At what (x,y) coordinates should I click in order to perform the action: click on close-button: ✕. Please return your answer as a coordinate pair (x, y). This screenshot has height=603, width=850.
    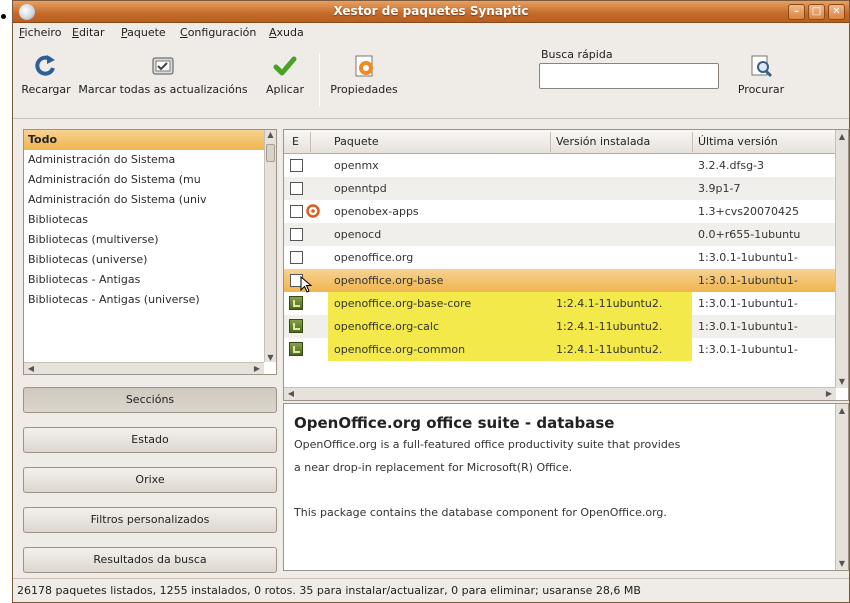
    Looking at the image, I should click on (836, 12).